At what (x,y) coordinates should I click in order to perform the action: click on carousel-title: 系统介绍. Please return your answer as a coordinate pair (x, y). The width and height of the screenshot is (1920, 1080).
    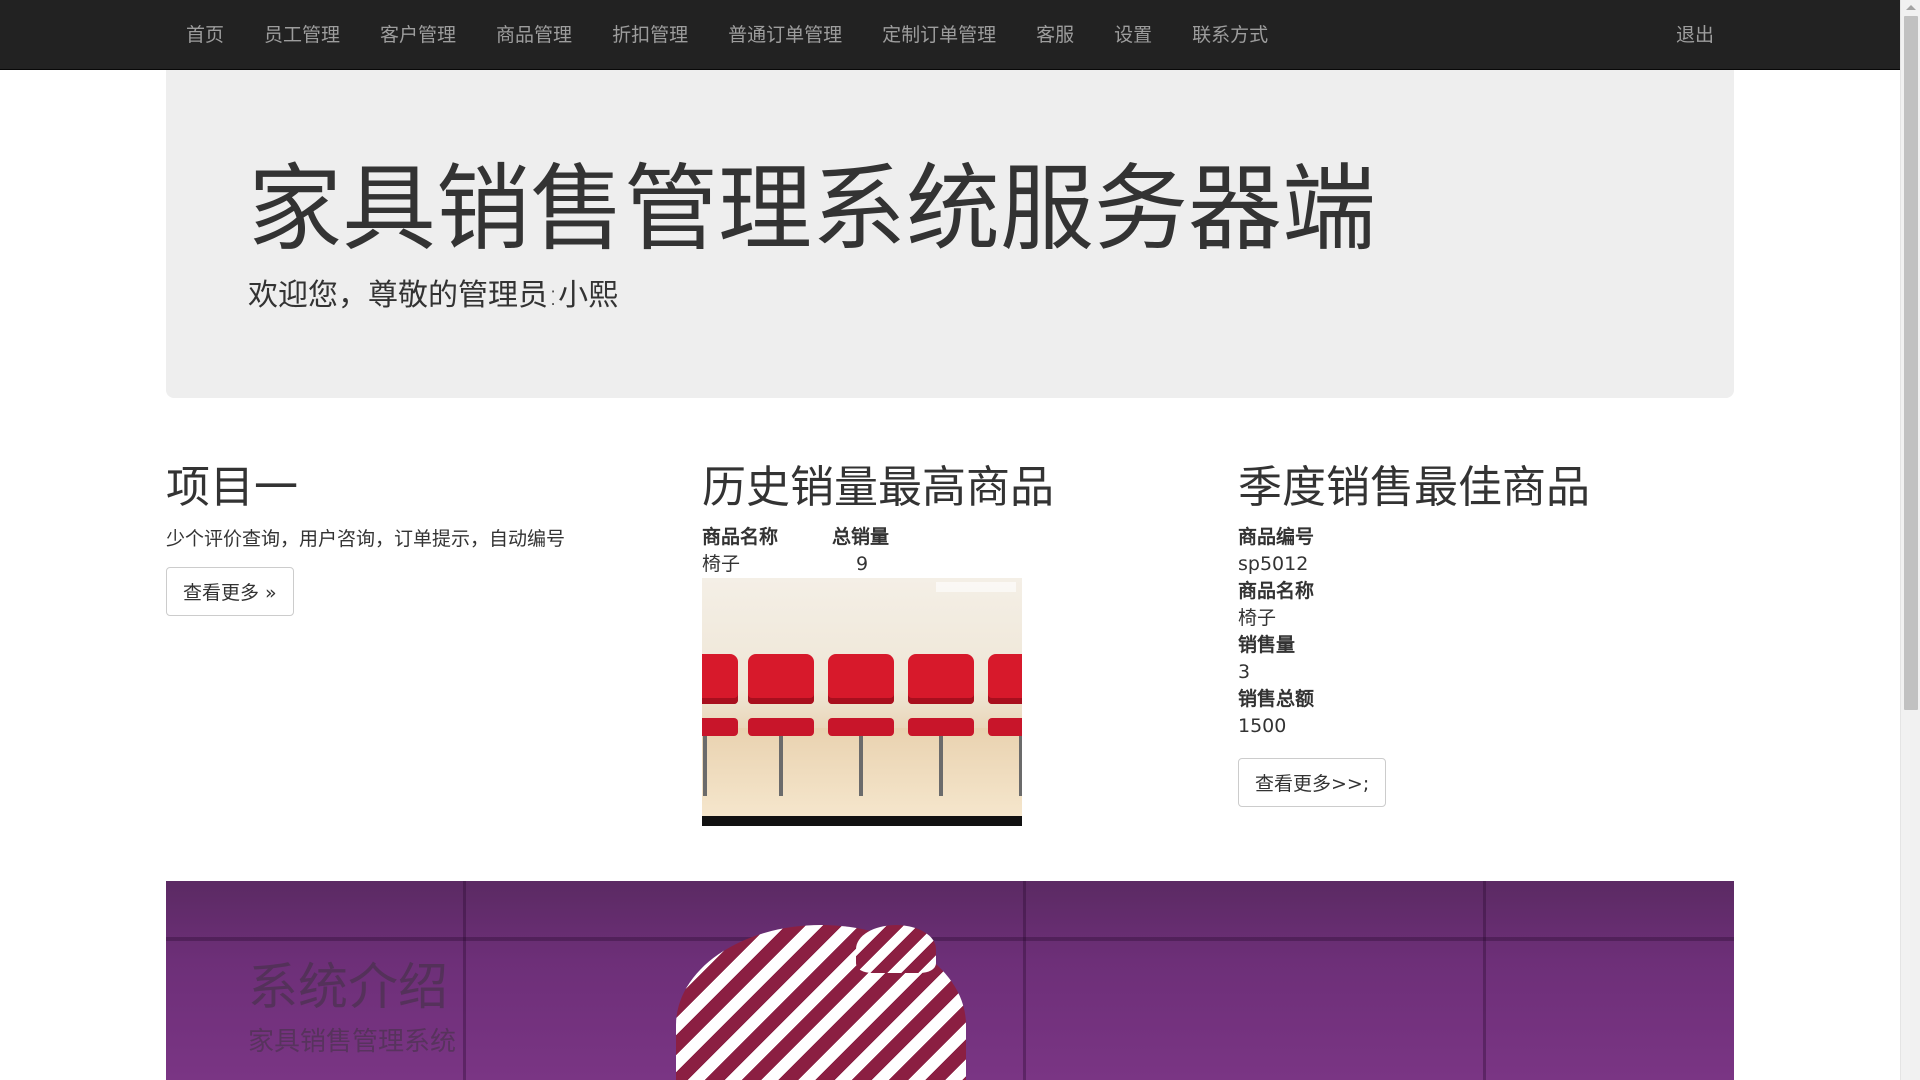
    Looking at the image, I should click on (348, 987).